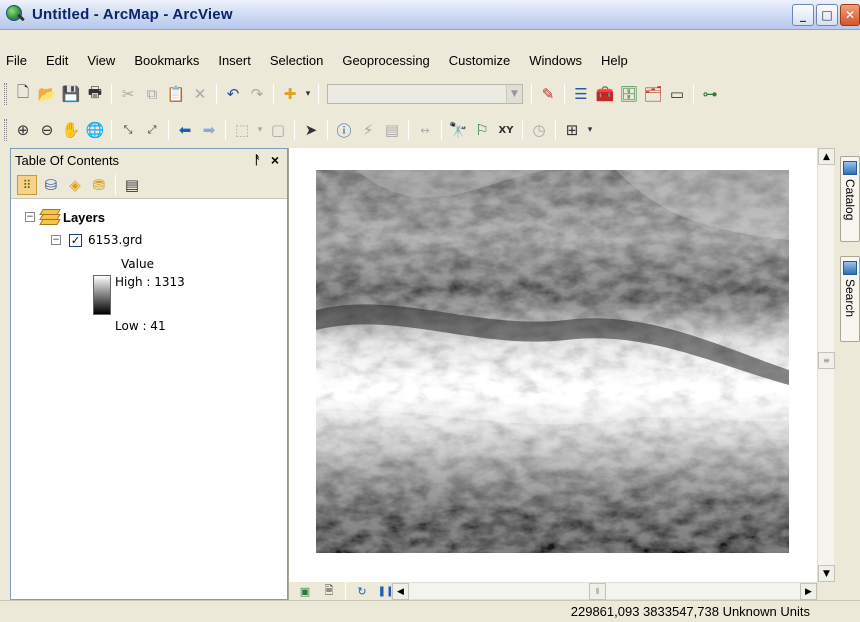  What do you see at coordinates (95, 130) in the screenshot?
I see `full-extent-icon: 🌐` at bounding box center [95, 130].